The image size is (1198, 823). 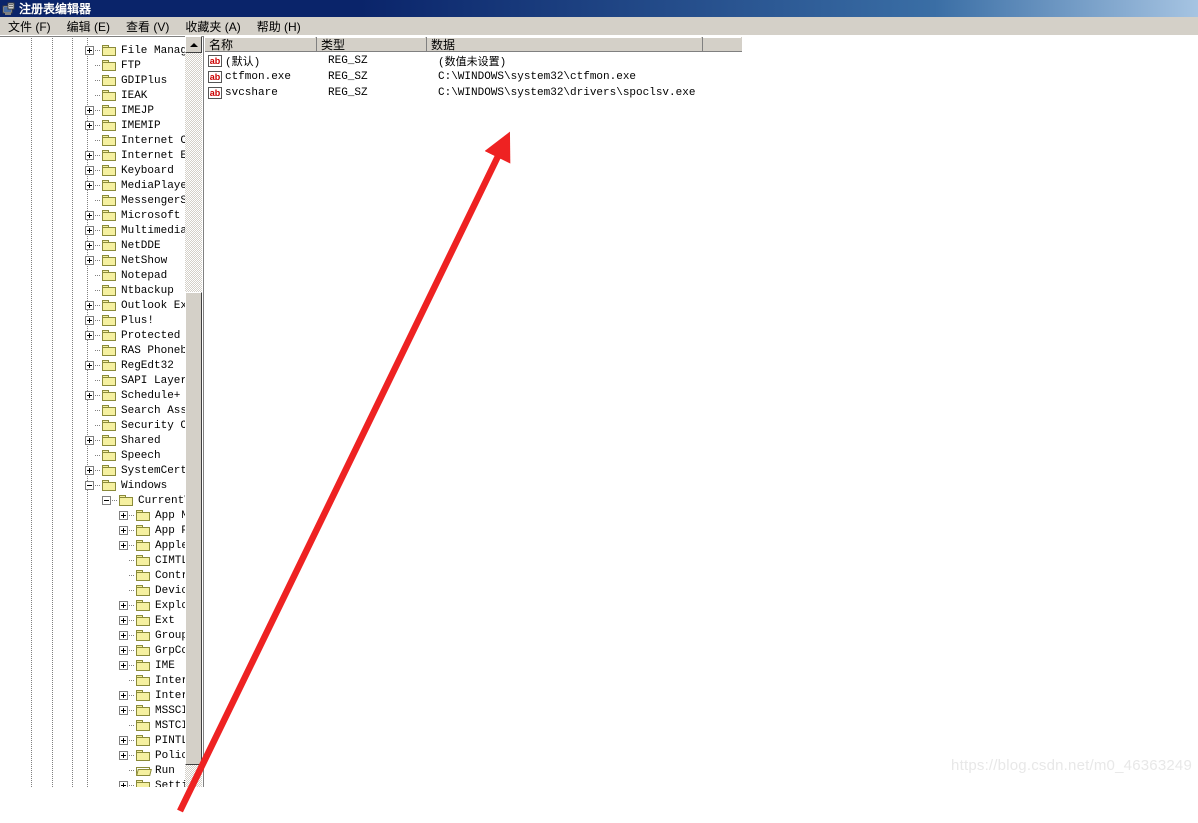 I want to click on tree-node: Keyboard, so click(x=129, y=170).